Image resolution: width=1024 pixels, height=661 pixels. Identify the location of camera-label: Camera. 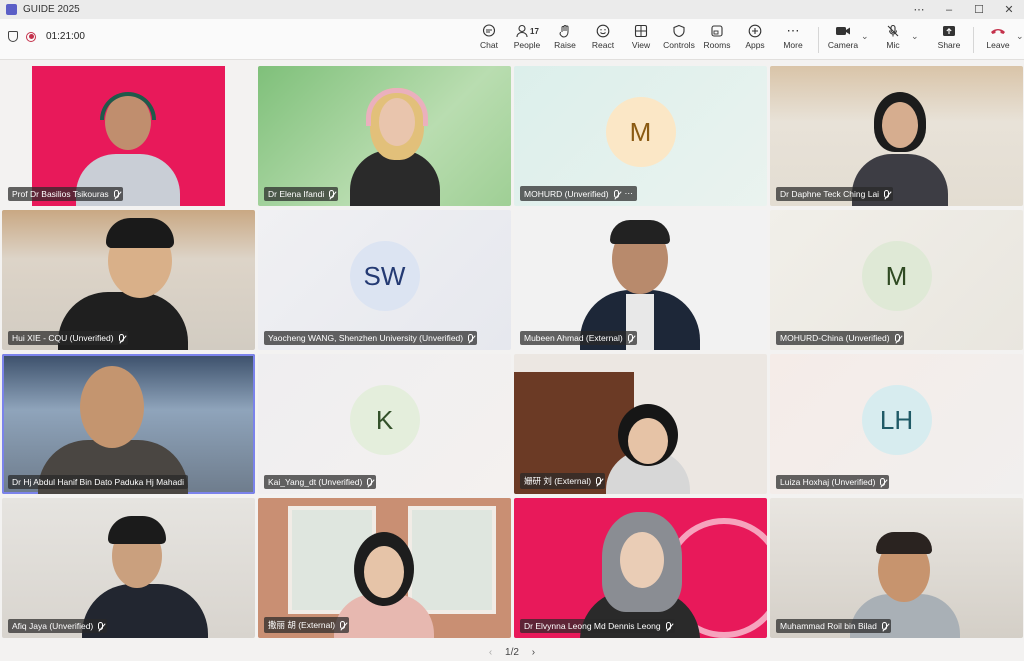
(843, 45).